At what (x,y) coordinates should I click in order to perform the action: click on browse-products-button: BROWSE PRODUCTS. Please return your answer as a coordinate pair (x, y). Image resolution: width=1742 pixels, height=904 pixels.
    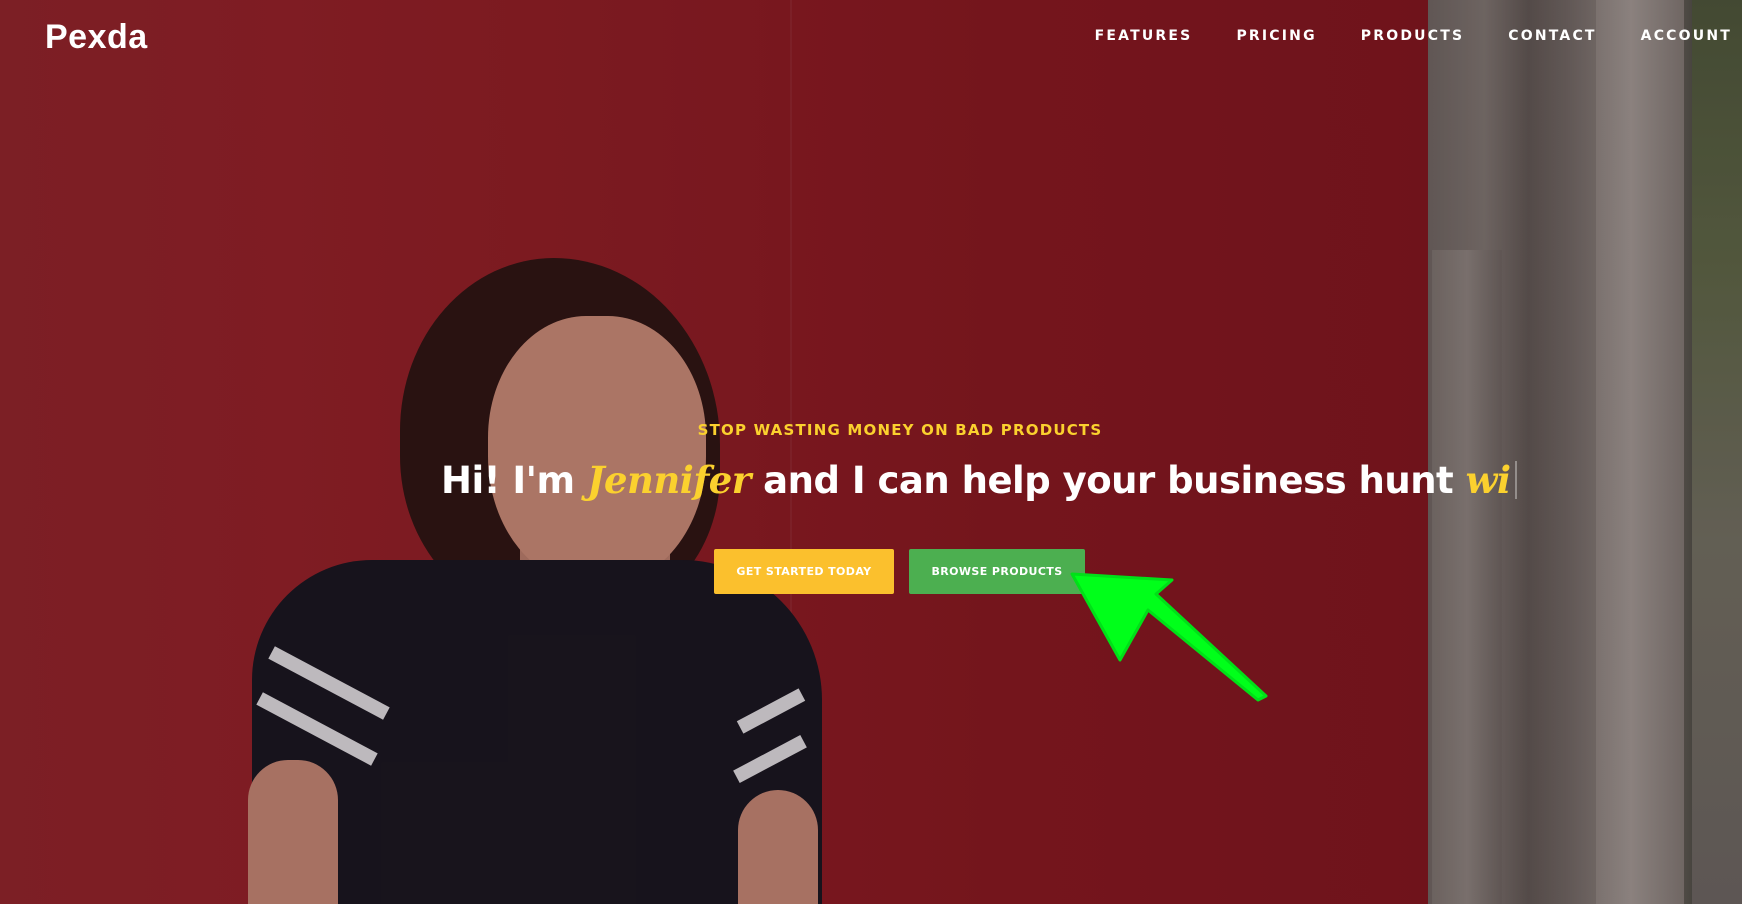
    Looking at the image, I should click on (997, 571).